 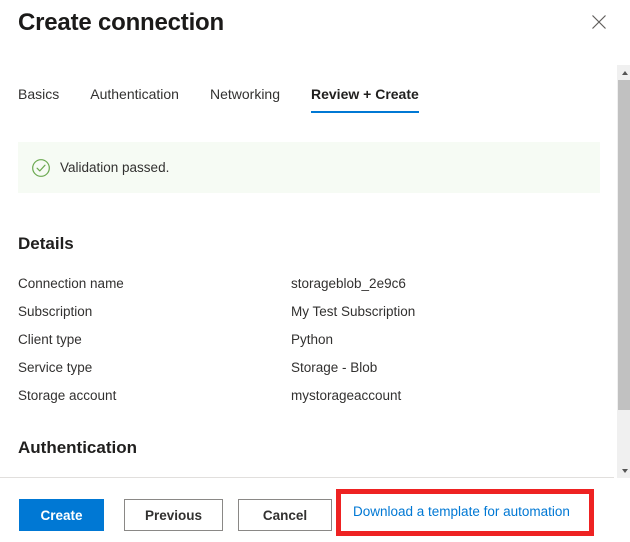 I want to click on detail-key-subscription: Subscription, so click(x=55, y=311).